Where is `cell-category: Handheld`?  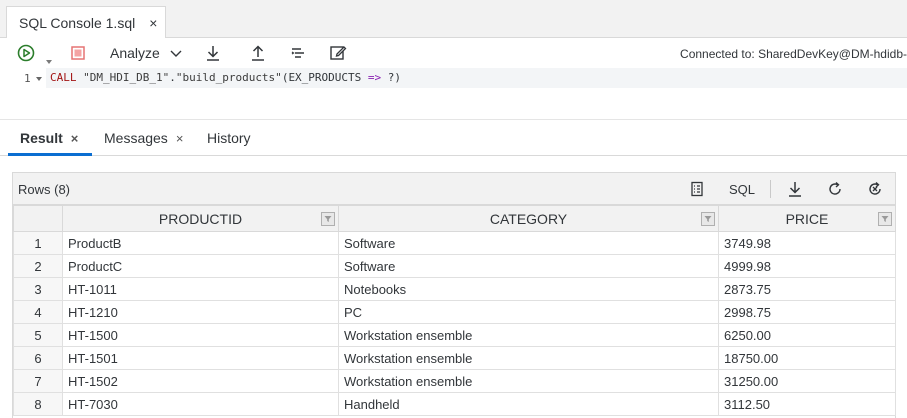 cell-category: Handheld is located at coordinates (528, 404).